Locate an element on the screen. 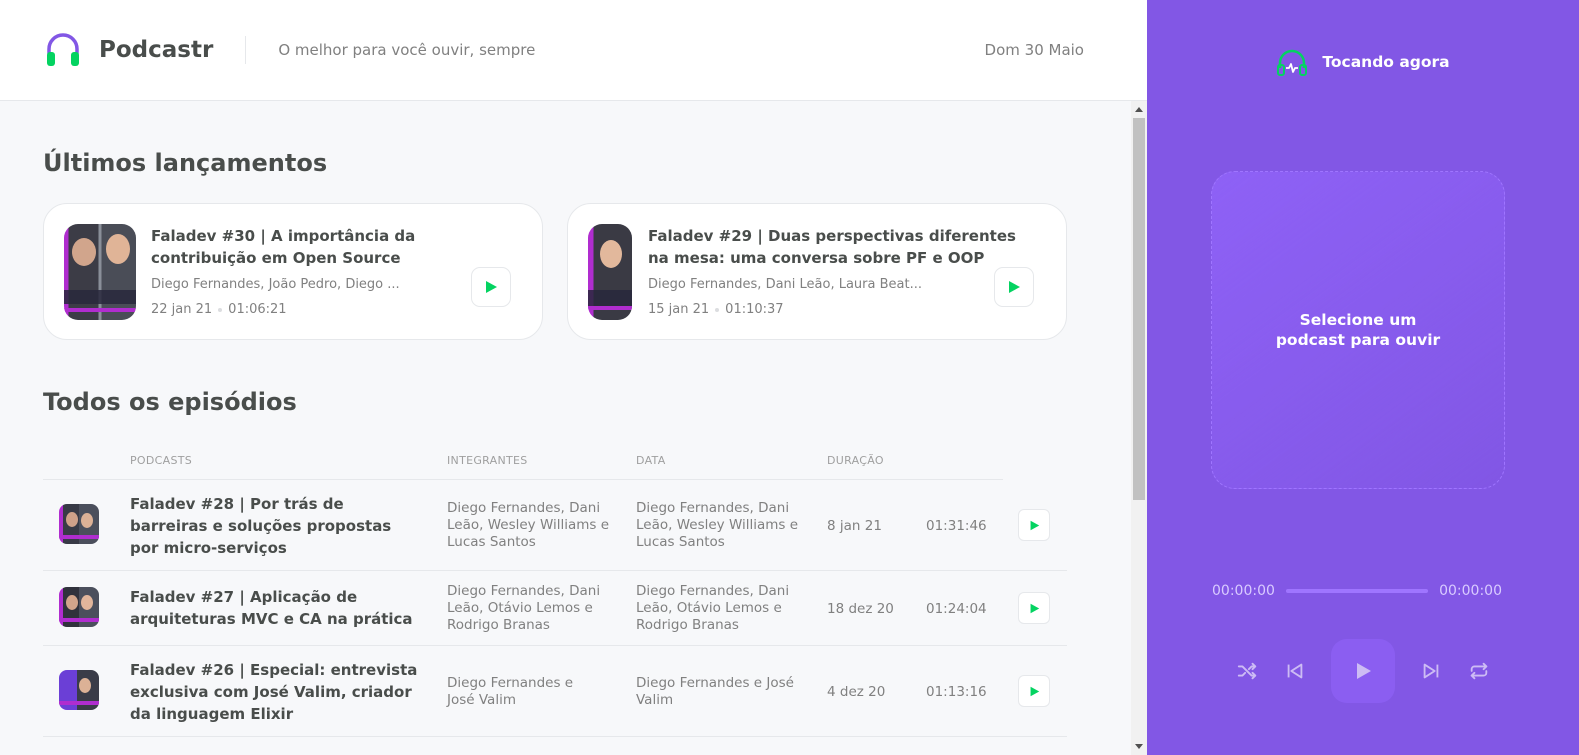 Image resolution: width=1579 pixels, height=755 pixels. player-header: Tocando agora is located at coordinates (1363, 62).